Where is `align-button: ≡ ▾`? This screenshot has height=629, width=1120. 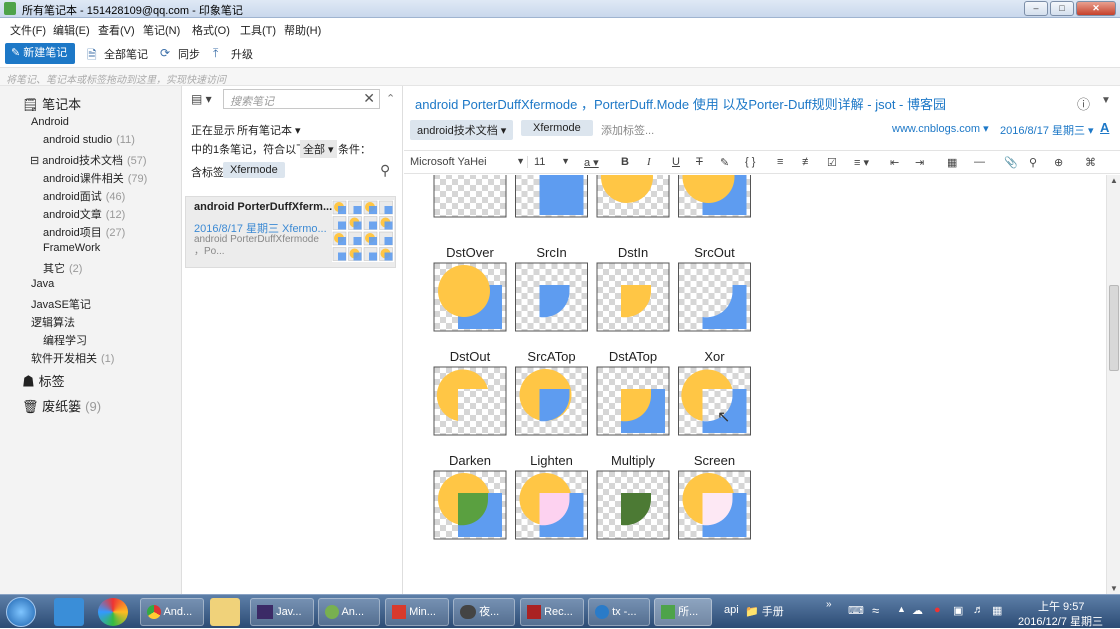
align-button: ≡ ▾ is located at coordinates (861, 162).